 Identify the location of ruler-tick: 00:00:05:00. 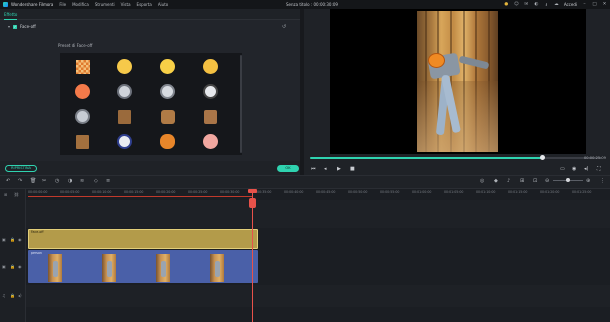
(70, 192).